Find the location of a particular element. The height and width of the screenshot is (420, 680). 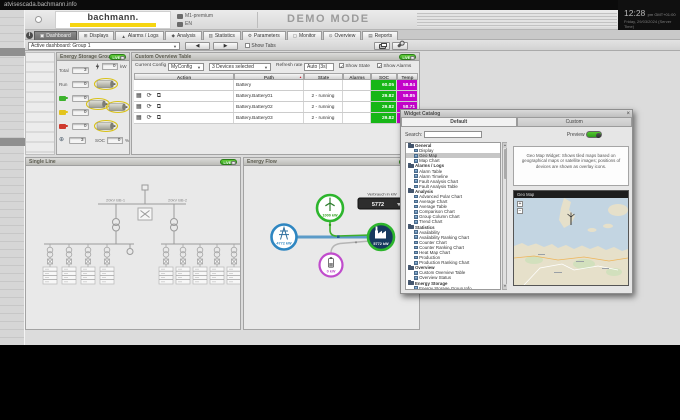

battery-yellow-icon is located at coordinates (63, 112).